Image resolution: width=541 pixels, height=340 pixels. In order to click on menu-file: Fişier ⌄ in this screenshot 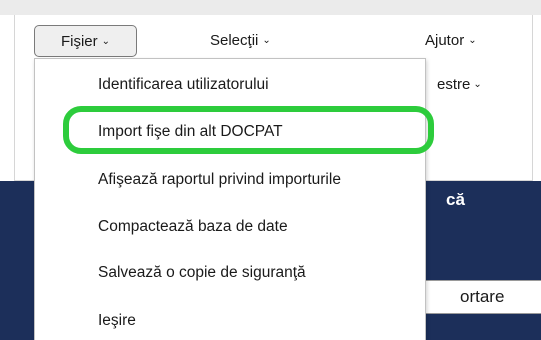, I will do `click(85, 41)`.